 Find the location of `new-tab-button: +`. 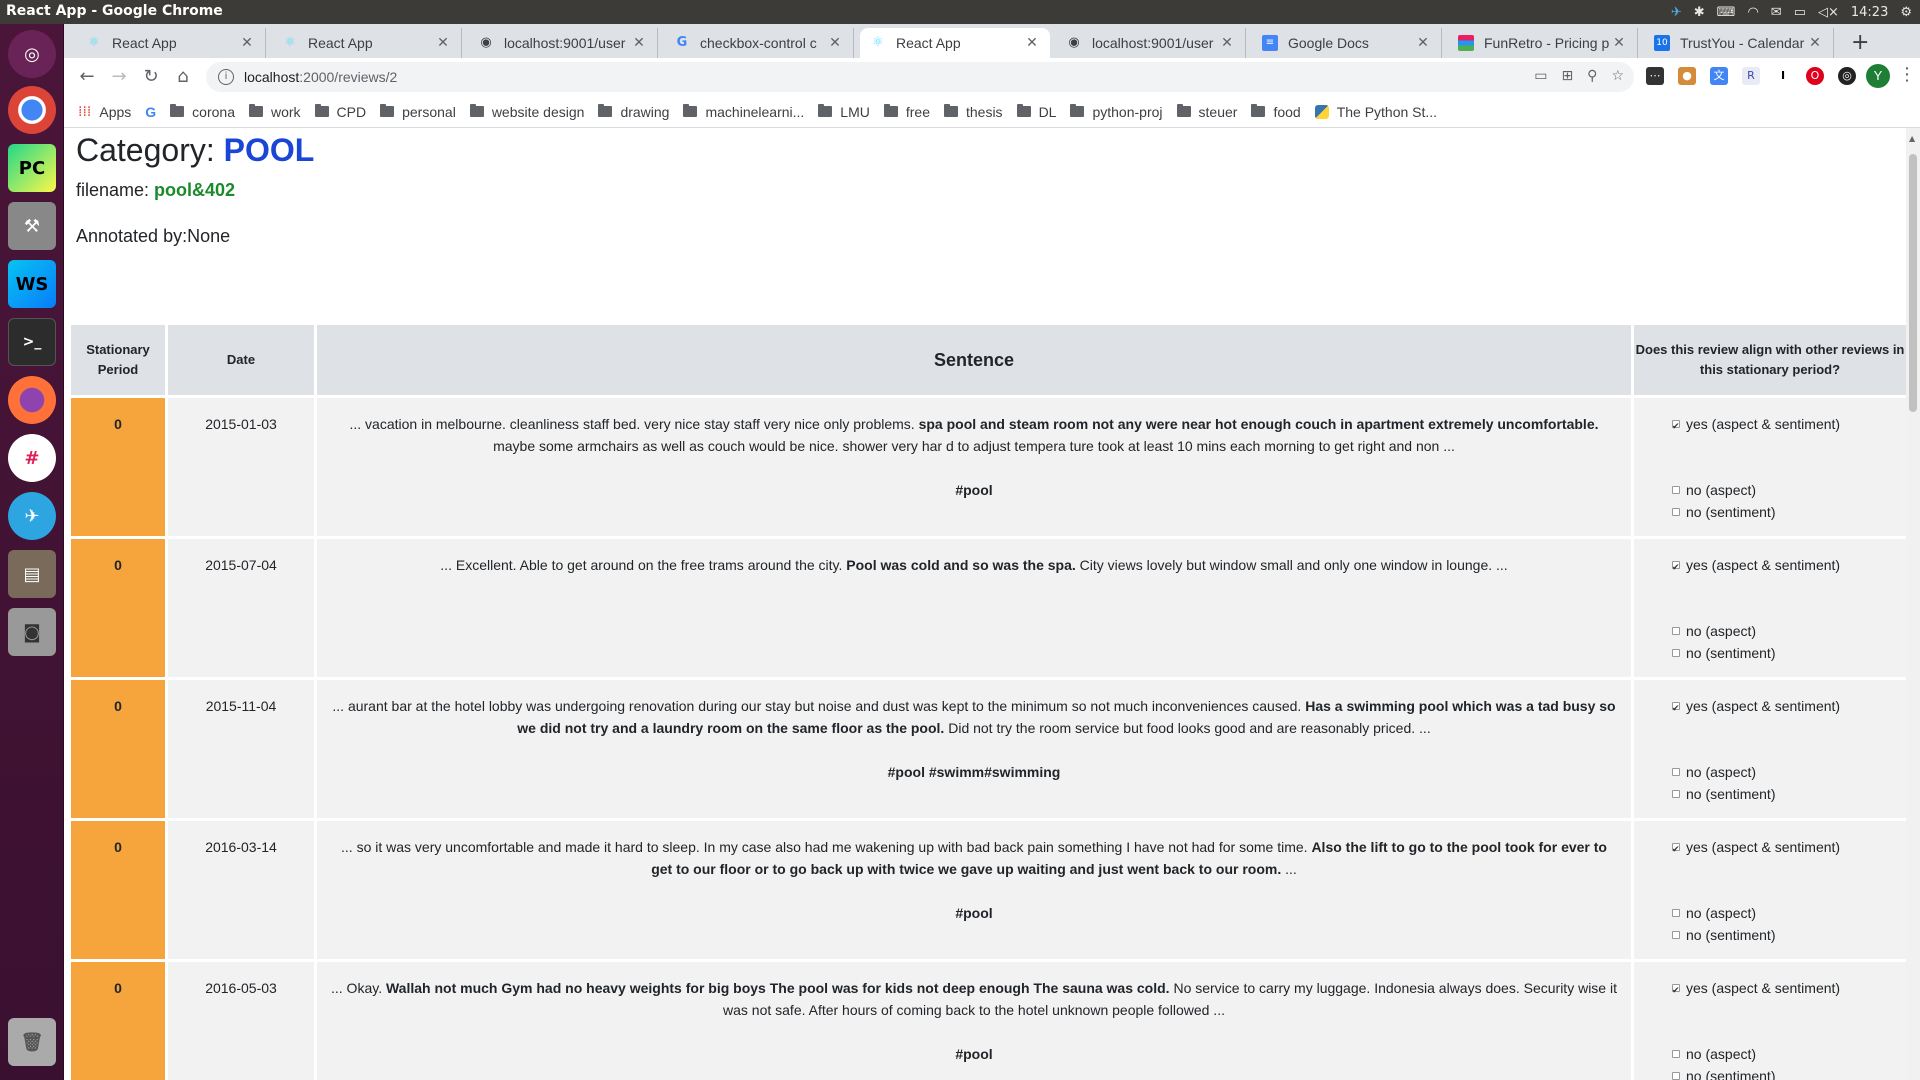

new-tab-button: + is located at coordinates (1860, 42).